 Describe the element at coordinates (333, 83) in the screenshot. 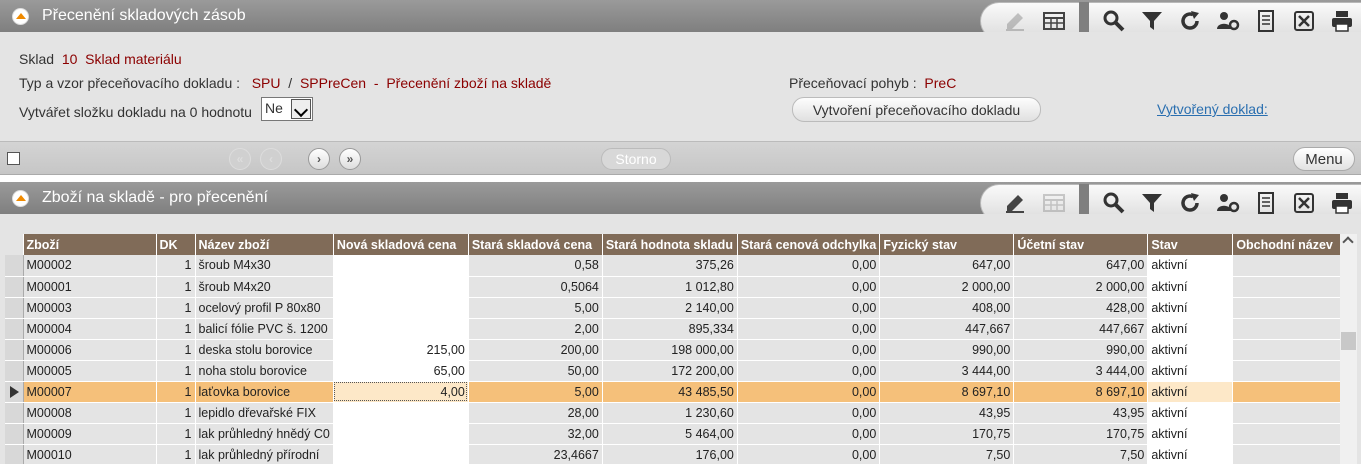

I see `typ-vzor: SPPreCen` at that location.